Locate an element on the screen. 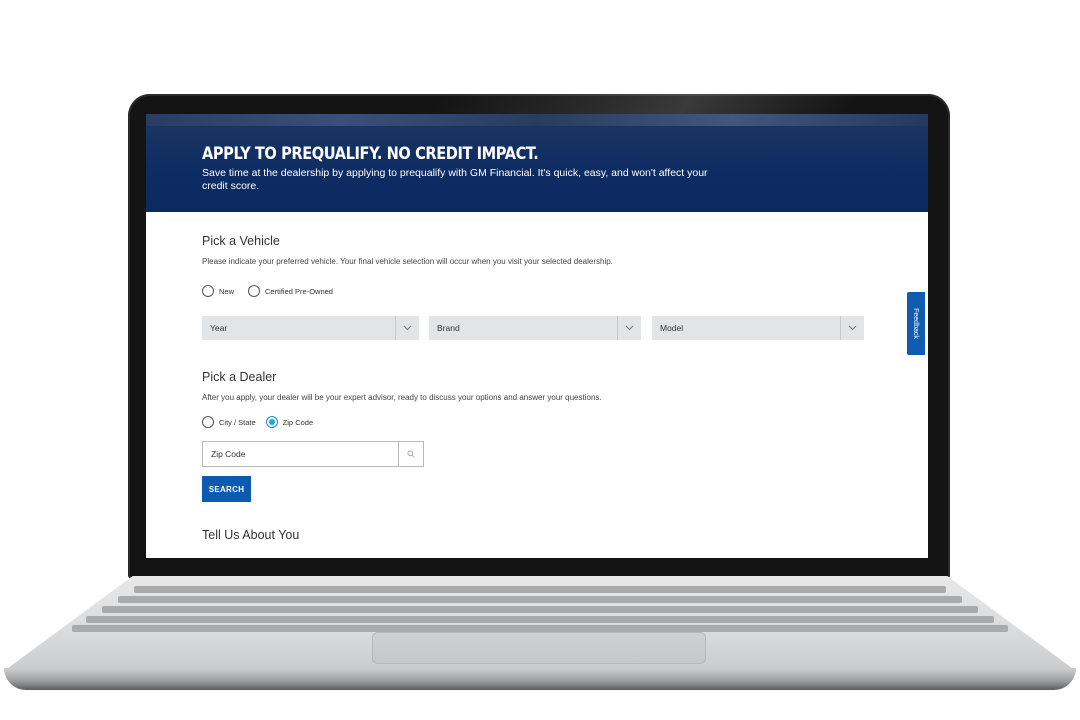 The height and width of the screenshot is (720, 1080). radio-certified-circle is located at coordinates (254, 291).